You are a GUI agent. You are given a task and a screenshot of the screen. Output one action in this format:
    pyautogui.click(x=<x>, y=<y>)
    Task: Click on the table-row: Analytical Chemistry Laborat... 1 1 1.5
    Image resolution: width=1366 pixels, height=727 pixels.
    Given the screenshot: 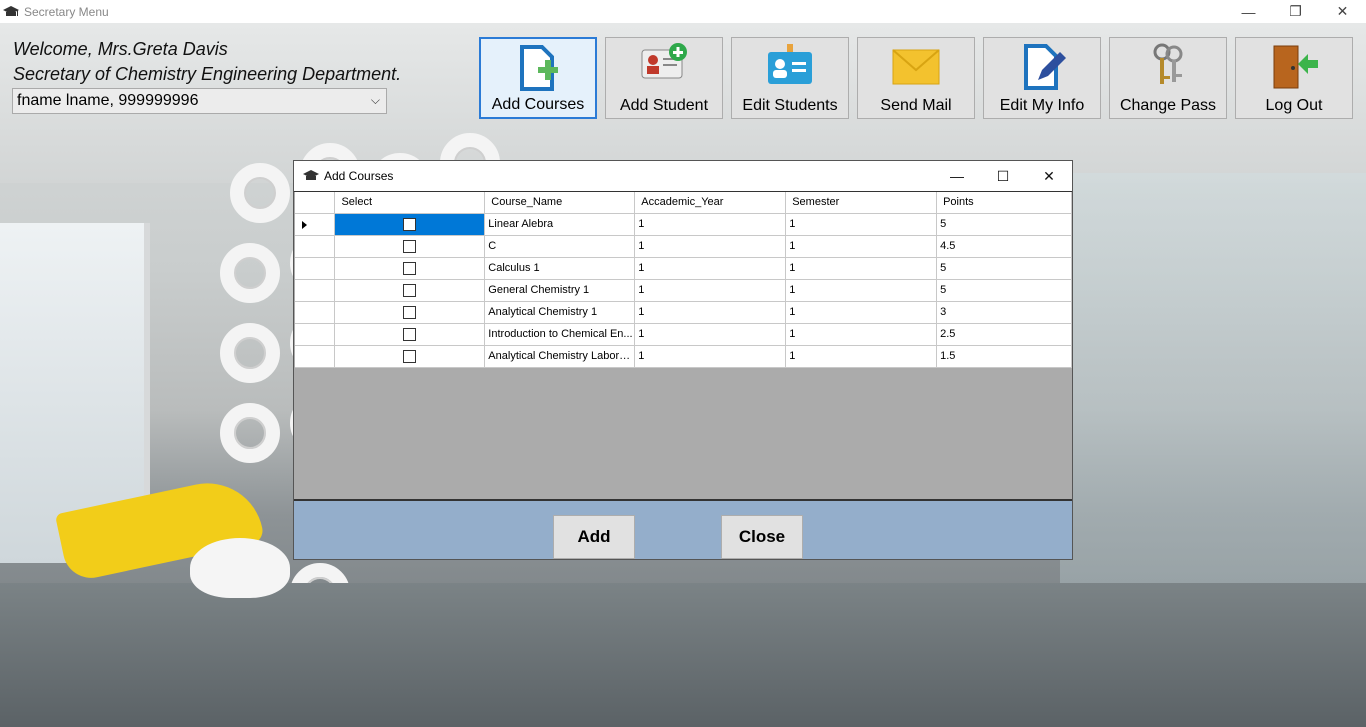 What is the action you would take?
    pyautogui.click(x=683, y=356)
    